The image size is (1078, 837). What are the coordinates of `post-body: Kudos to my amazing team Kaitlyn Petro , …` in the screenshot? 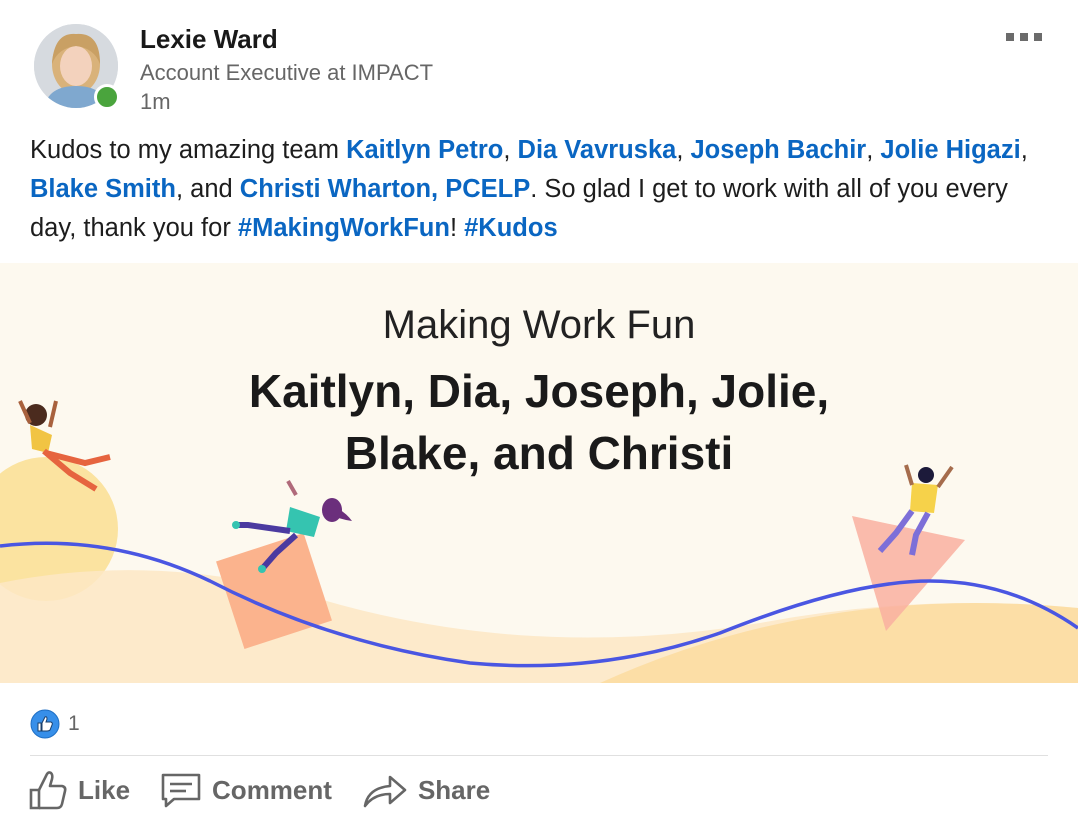 It's located at (540, 189).